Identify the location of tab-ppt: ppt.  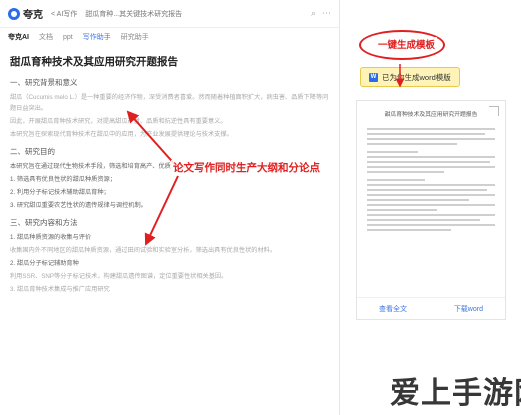
(68, 37).